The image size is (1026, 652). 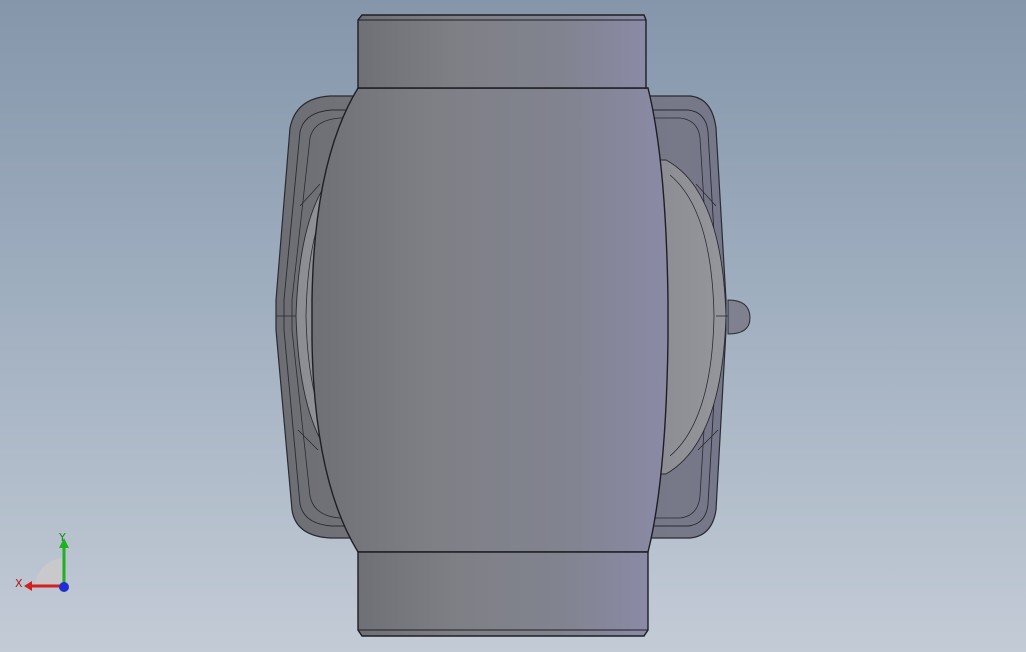 I want to click on top-cylinder, so click(x=502, y=51).